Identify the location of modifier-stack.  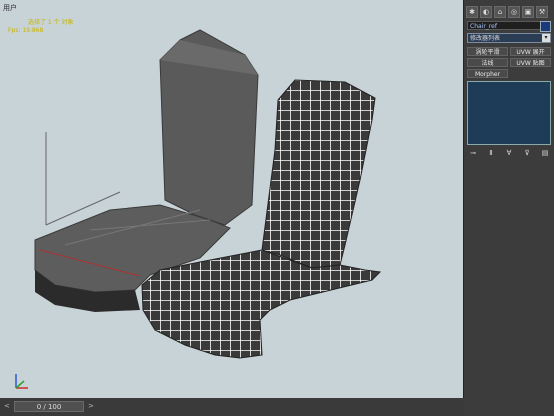
(509, 113).